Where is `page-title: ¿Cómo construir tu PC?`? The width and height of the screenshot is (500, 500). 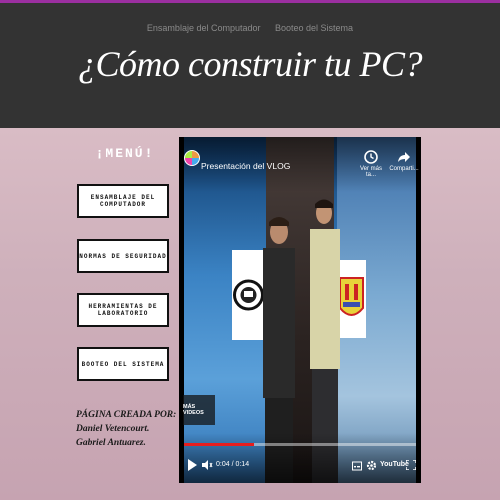 page-title: ¿Cómo construir tu PC? is located at coordinates (250, 64).